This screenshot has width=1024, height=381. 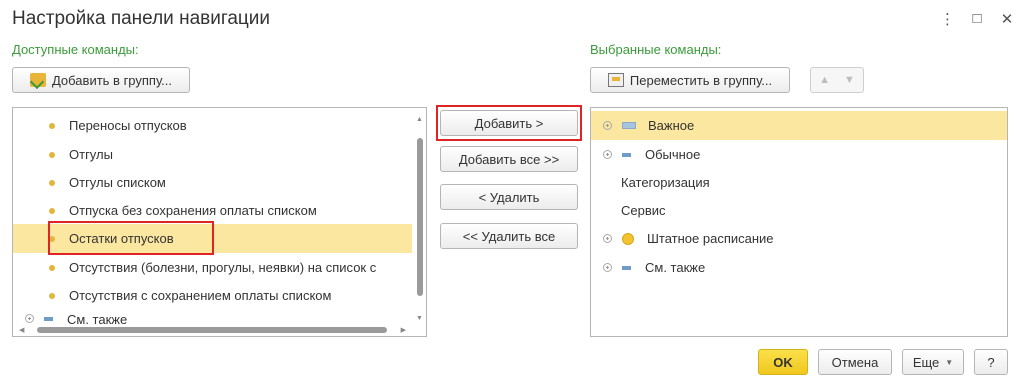 I want to click on chevron-down-icon: ▼, so click(x=949, y=362).